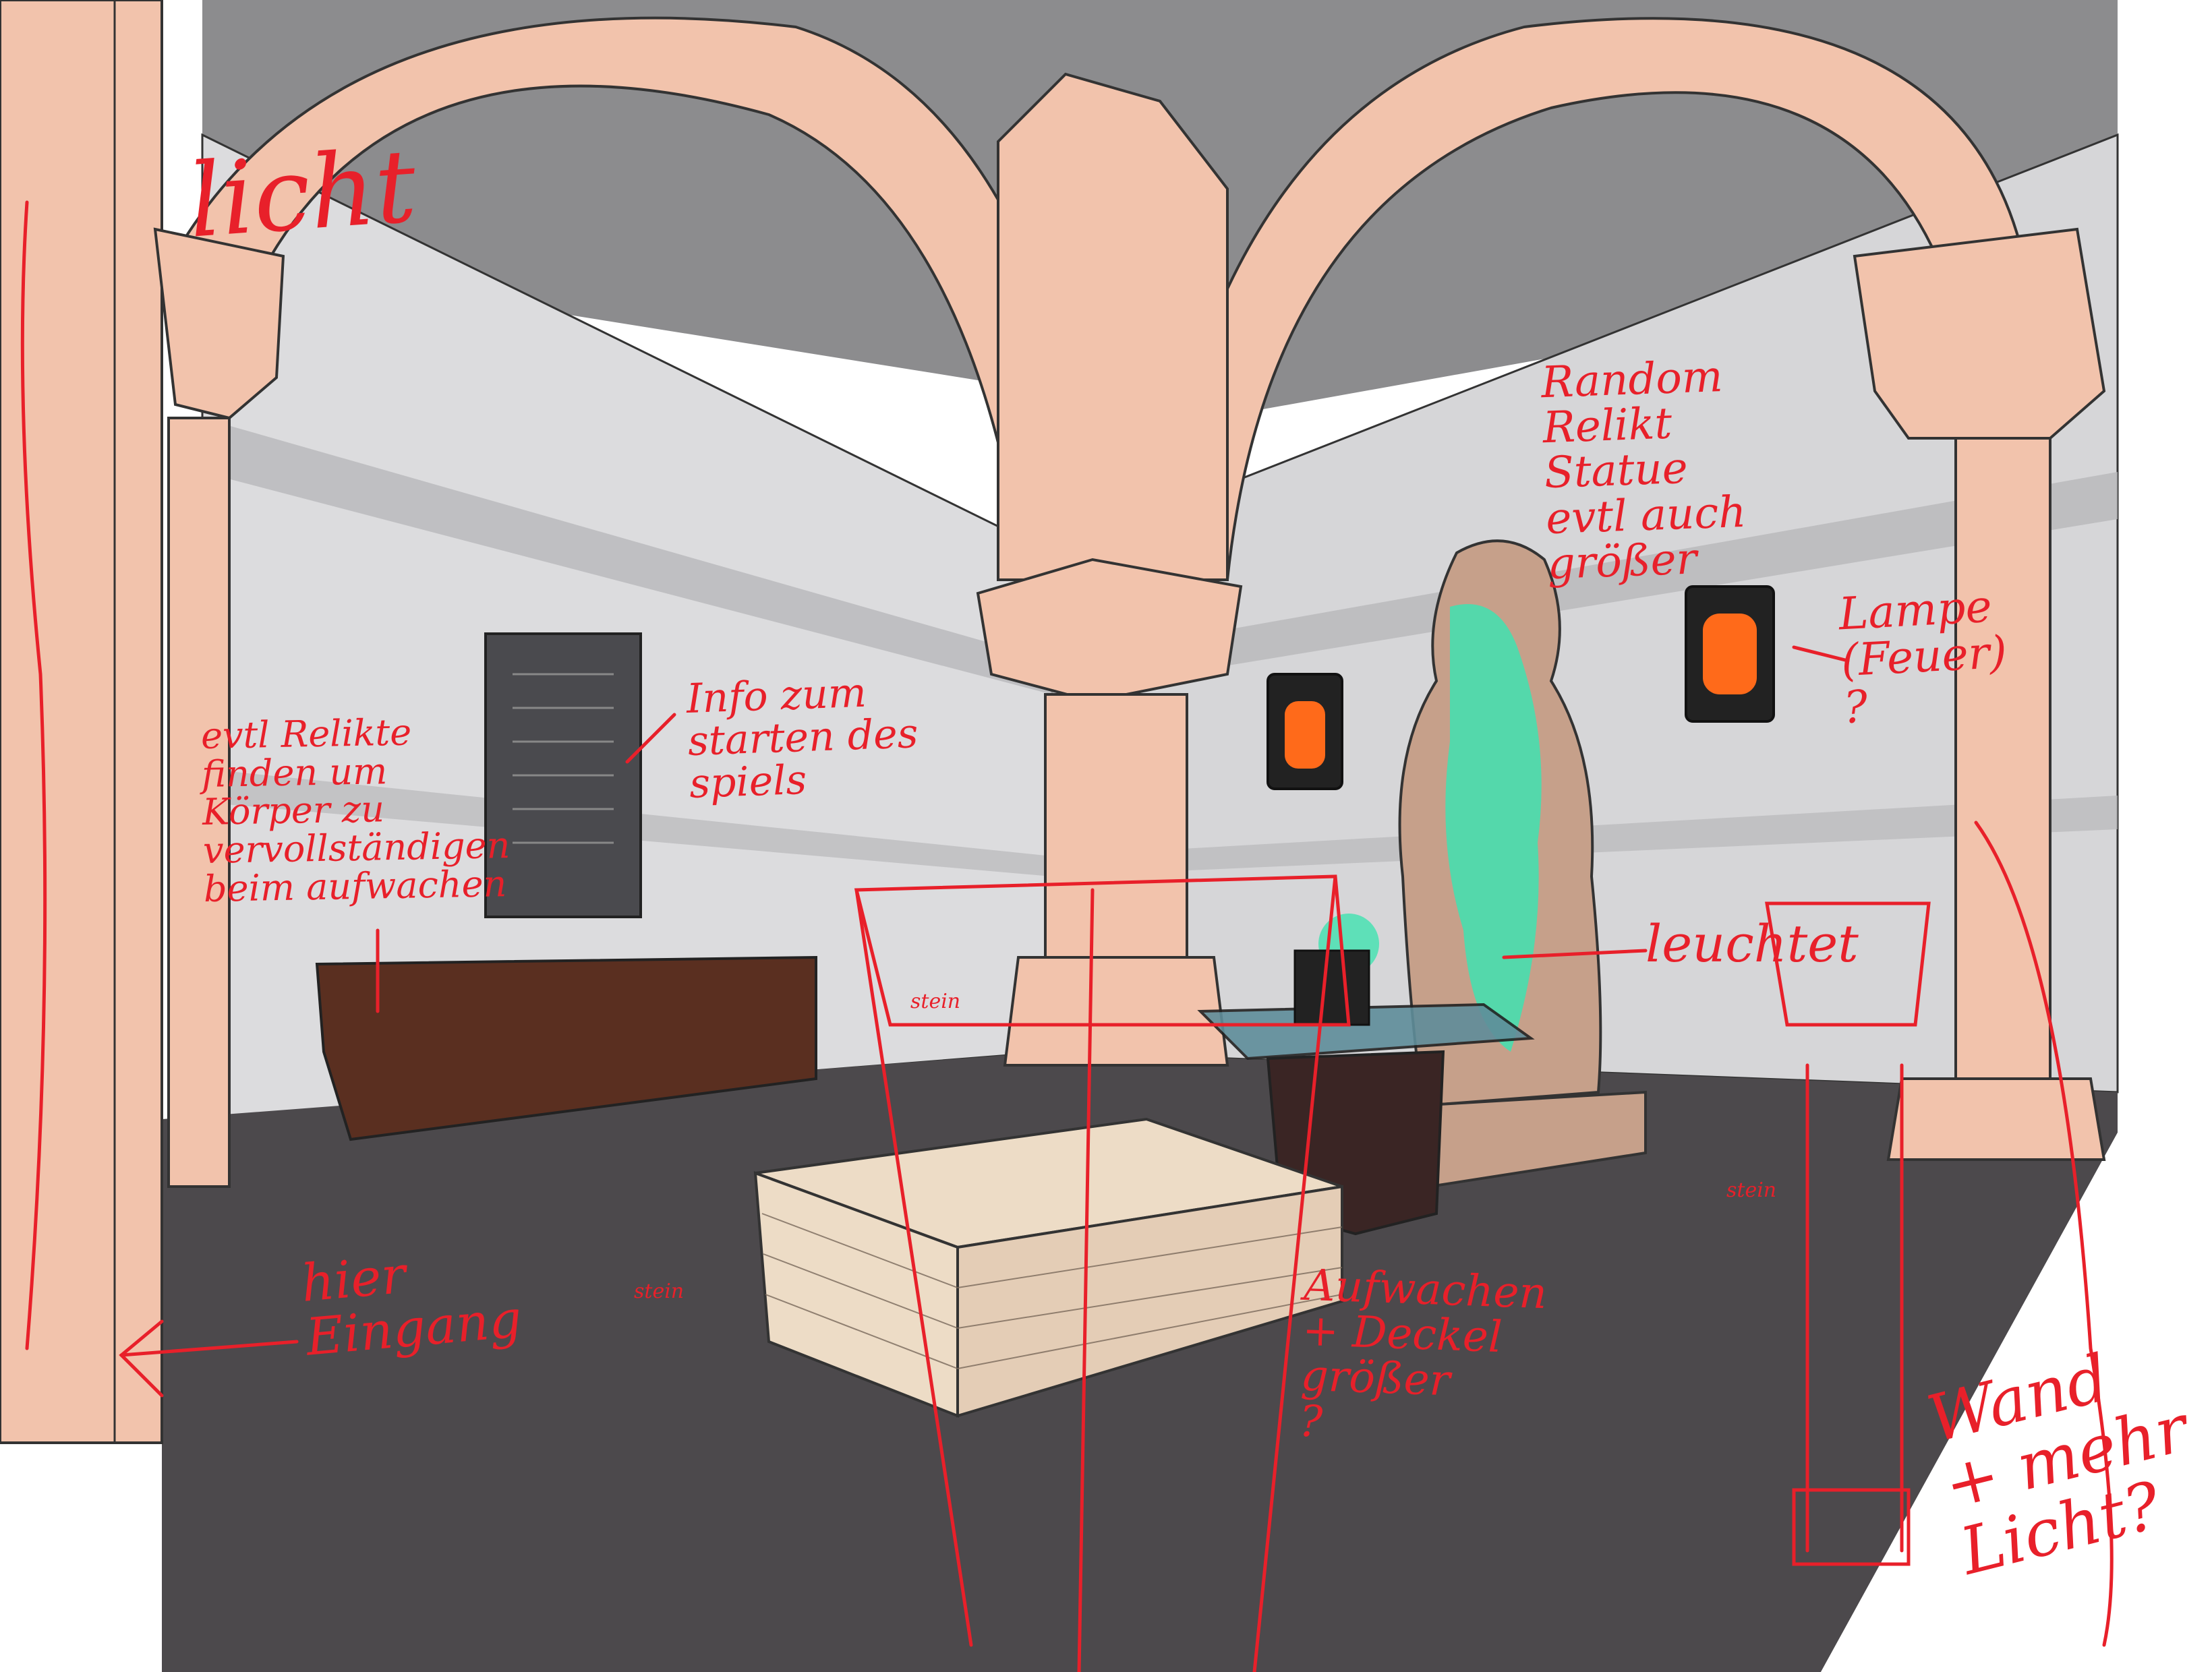 The height and width of the screenshot is (1672, 2212). I want to click on note-random-line-4: evtl auch, so click(1646, 515).